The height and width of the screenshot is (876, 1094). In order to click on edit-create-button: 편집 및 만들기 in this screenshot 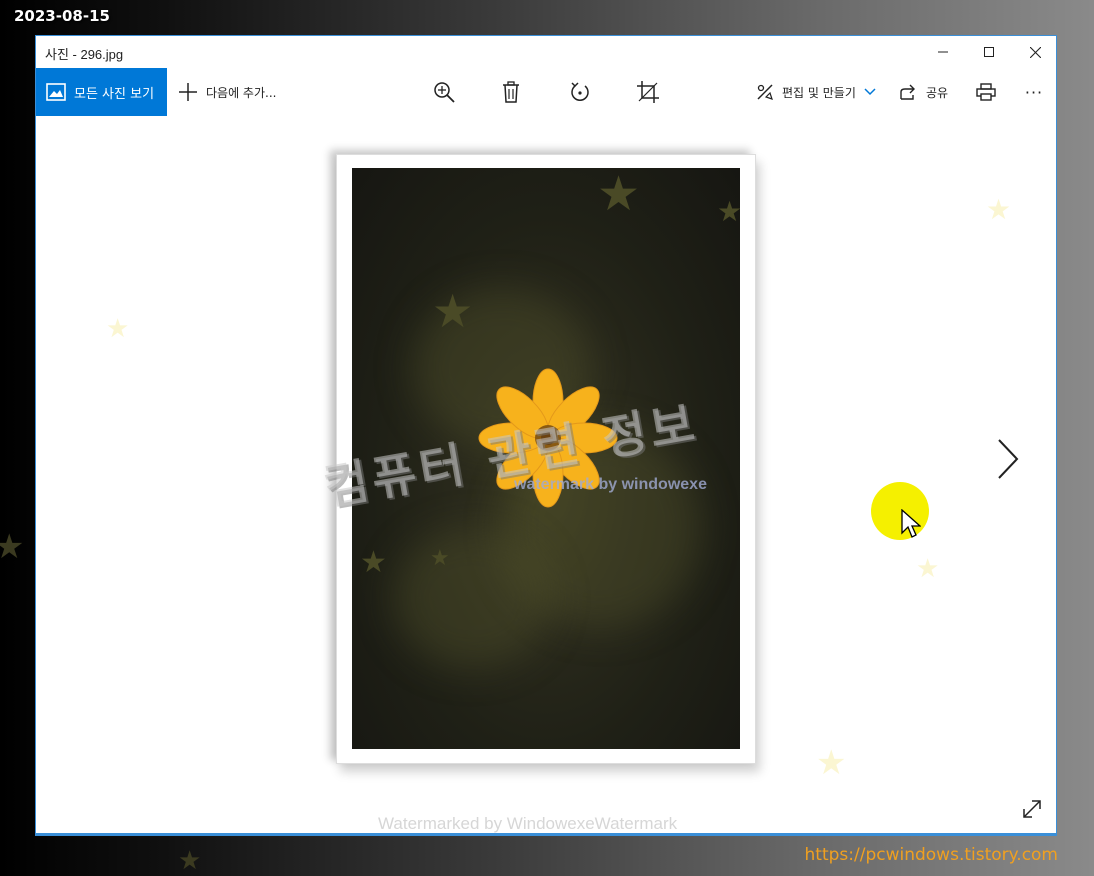, I will do `click(816, 92)`.